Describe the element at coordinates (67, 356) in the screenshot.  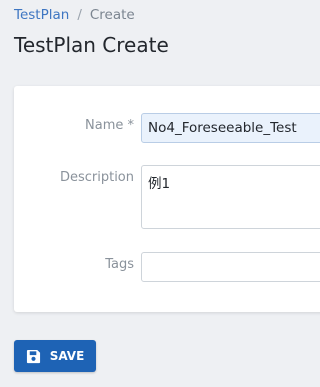
I see `save-button-label: SAVE` at that location.